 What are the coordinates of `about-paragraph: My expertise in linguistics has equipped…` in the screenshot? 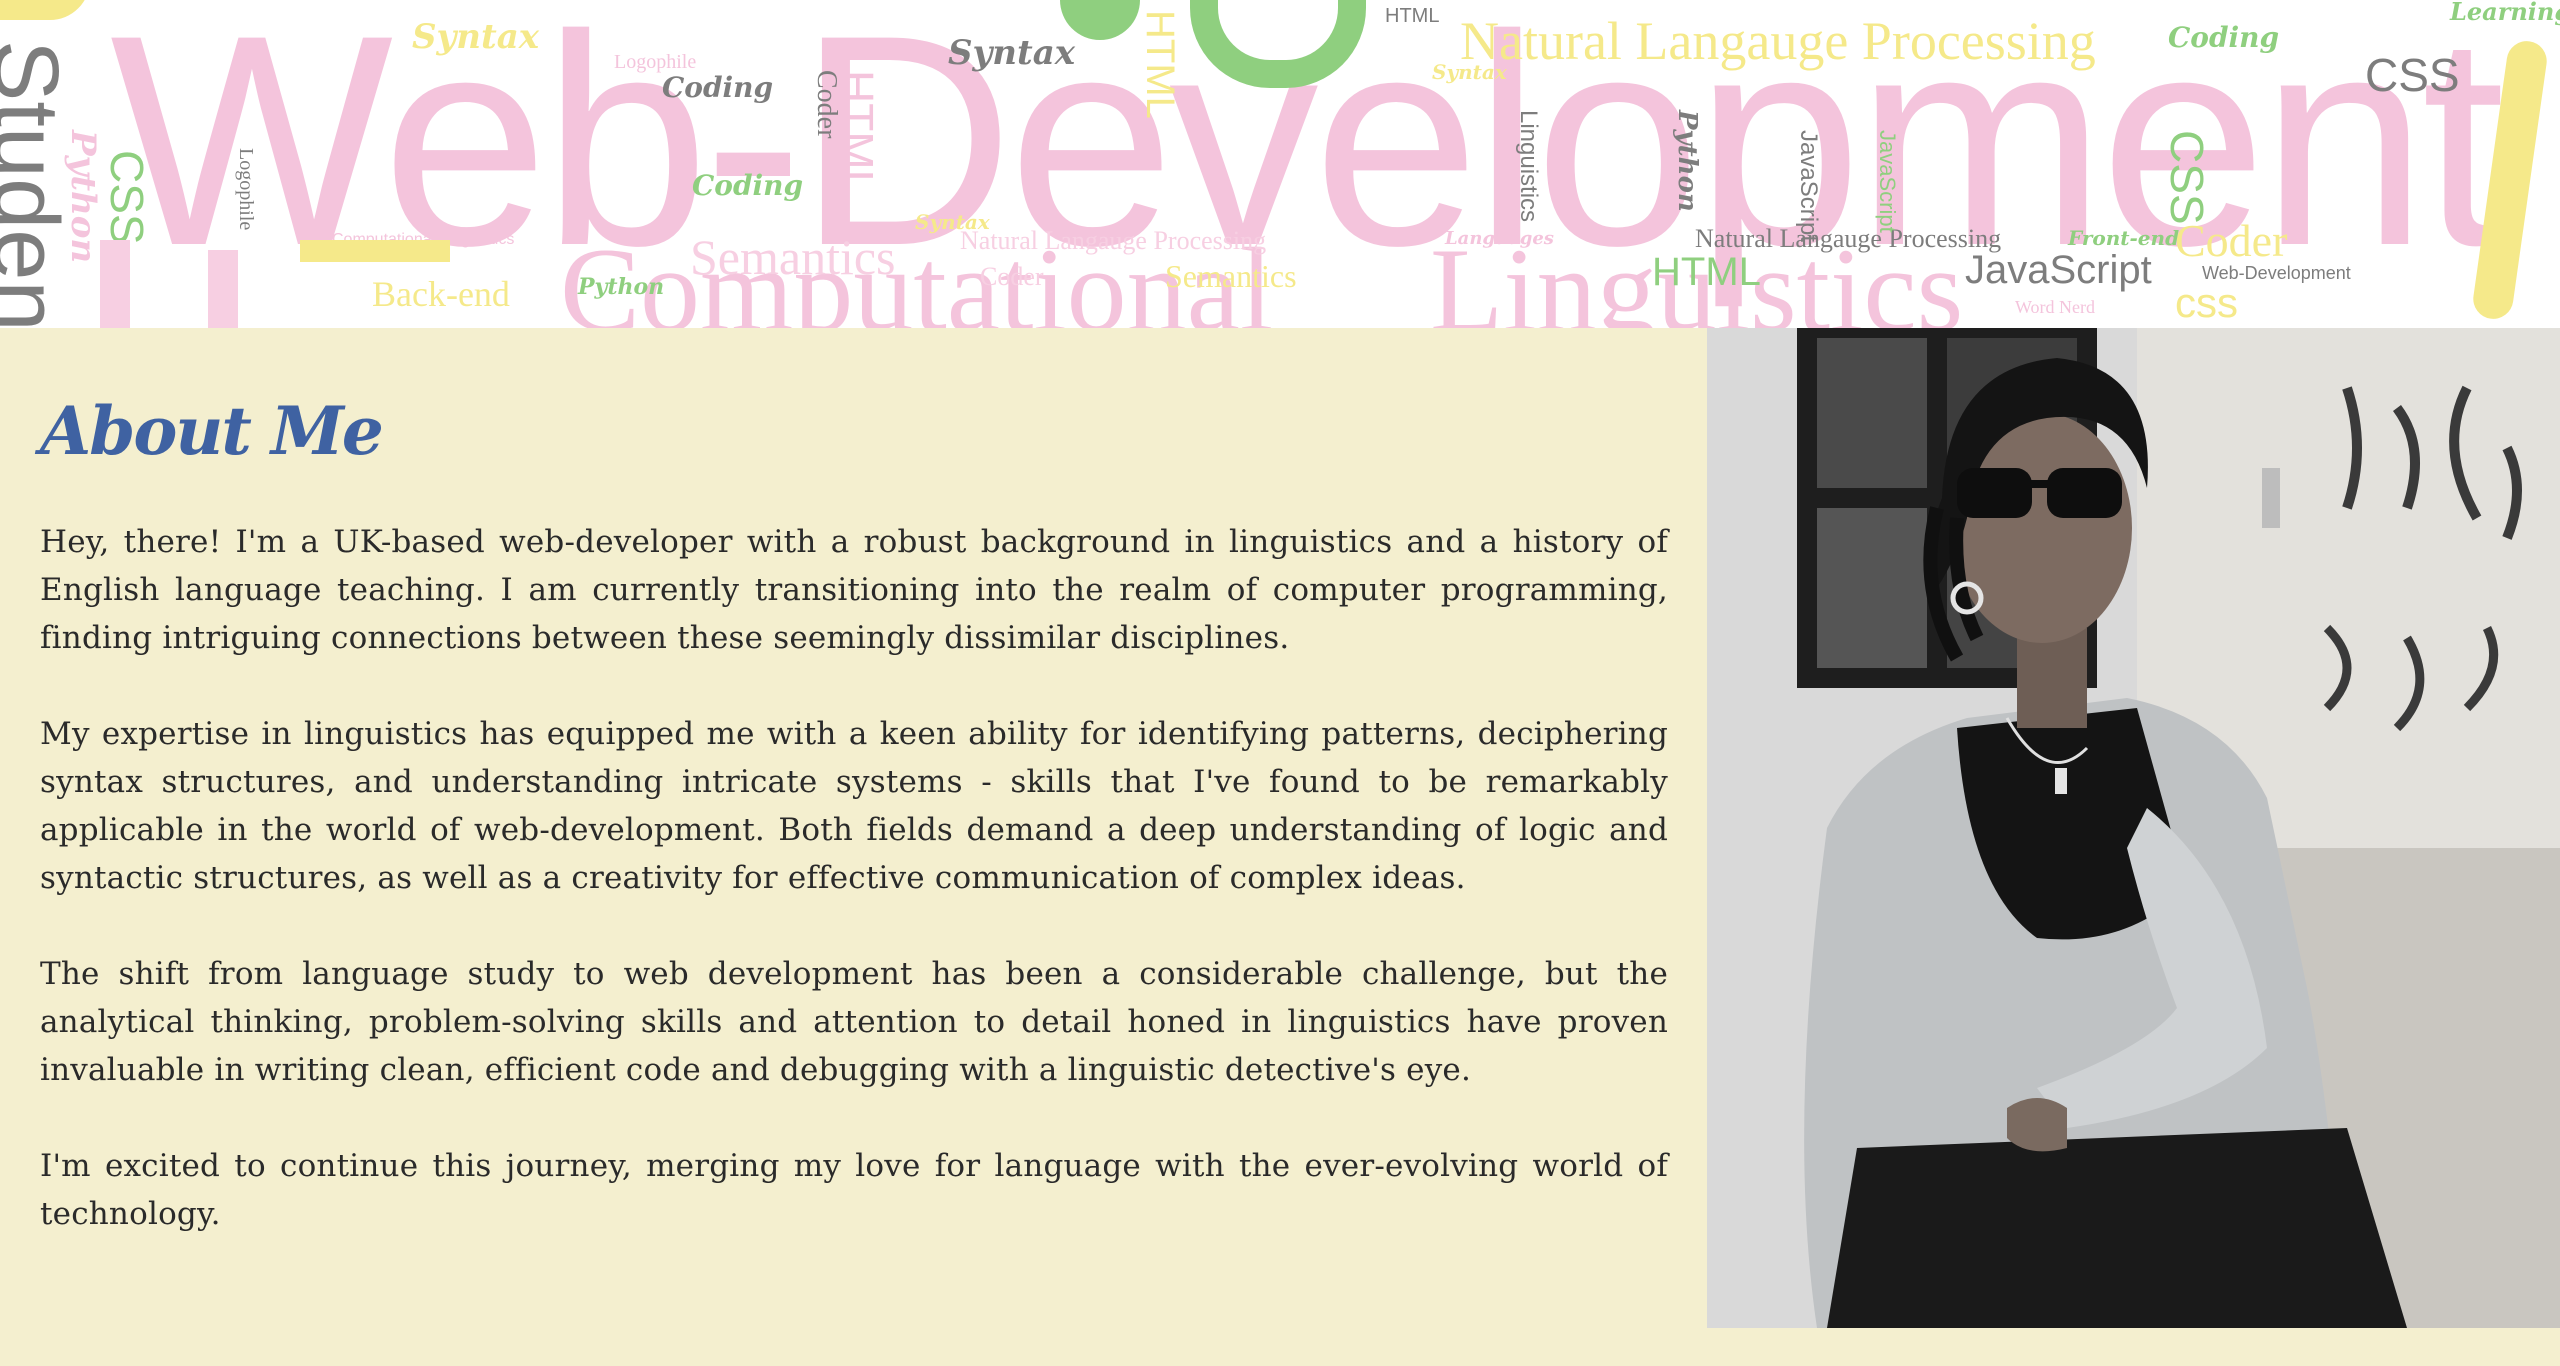 It's located at (854, 806).